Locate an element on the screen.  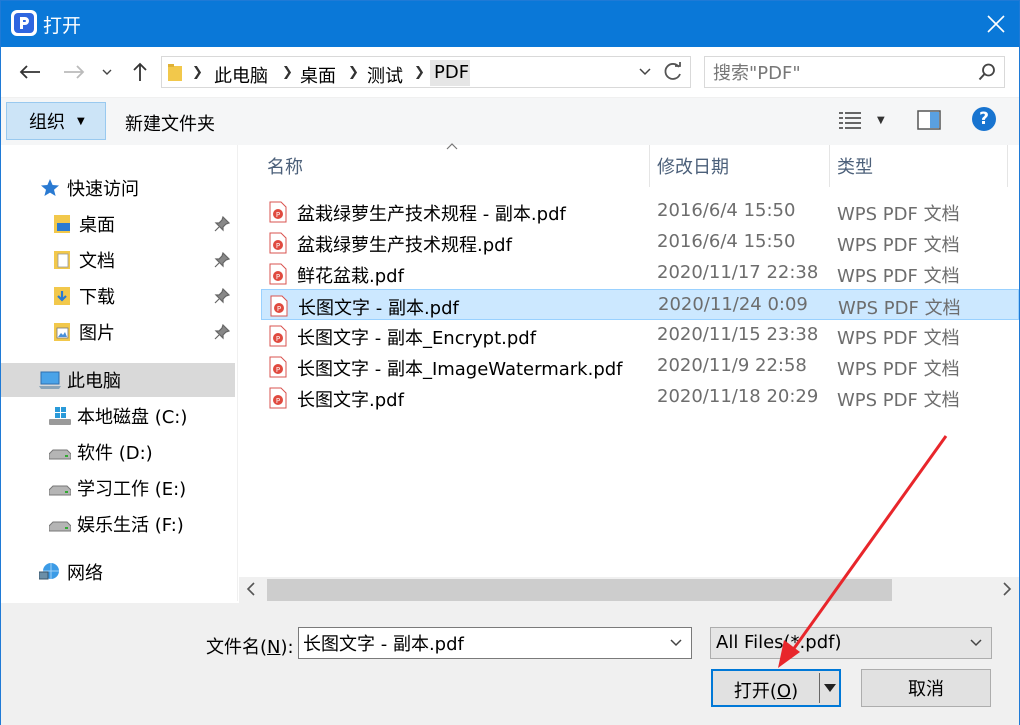
nav-drive-d: 软件 (D:) is located at coordinates (118, 452).